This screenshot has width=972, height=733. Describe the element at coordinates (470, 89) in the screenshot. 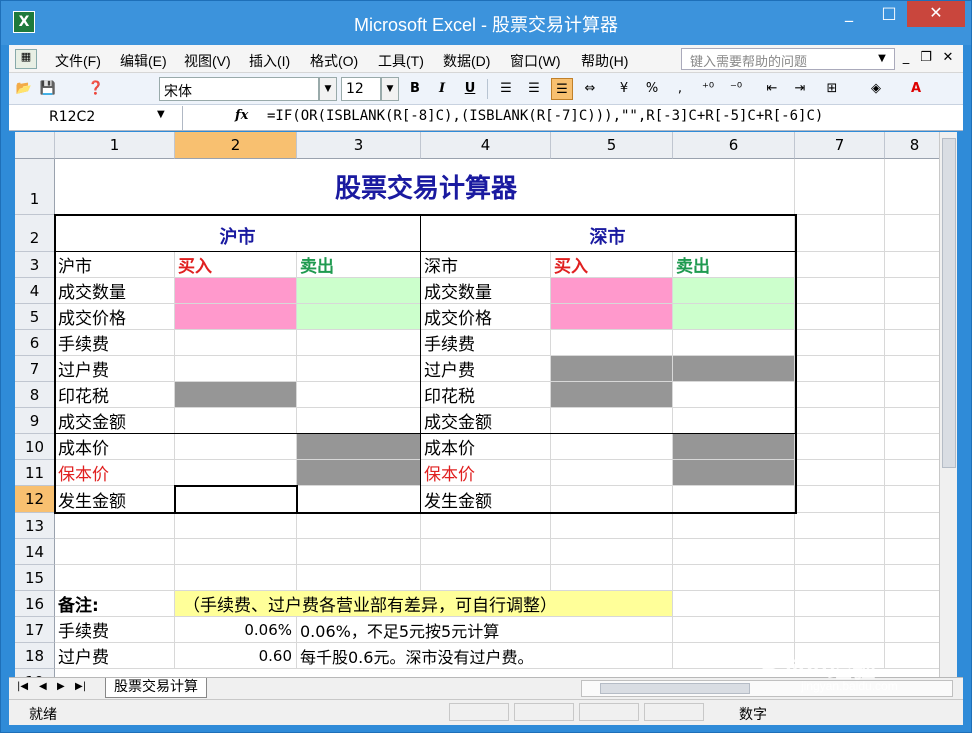

I see `underline-button: U` at that location.